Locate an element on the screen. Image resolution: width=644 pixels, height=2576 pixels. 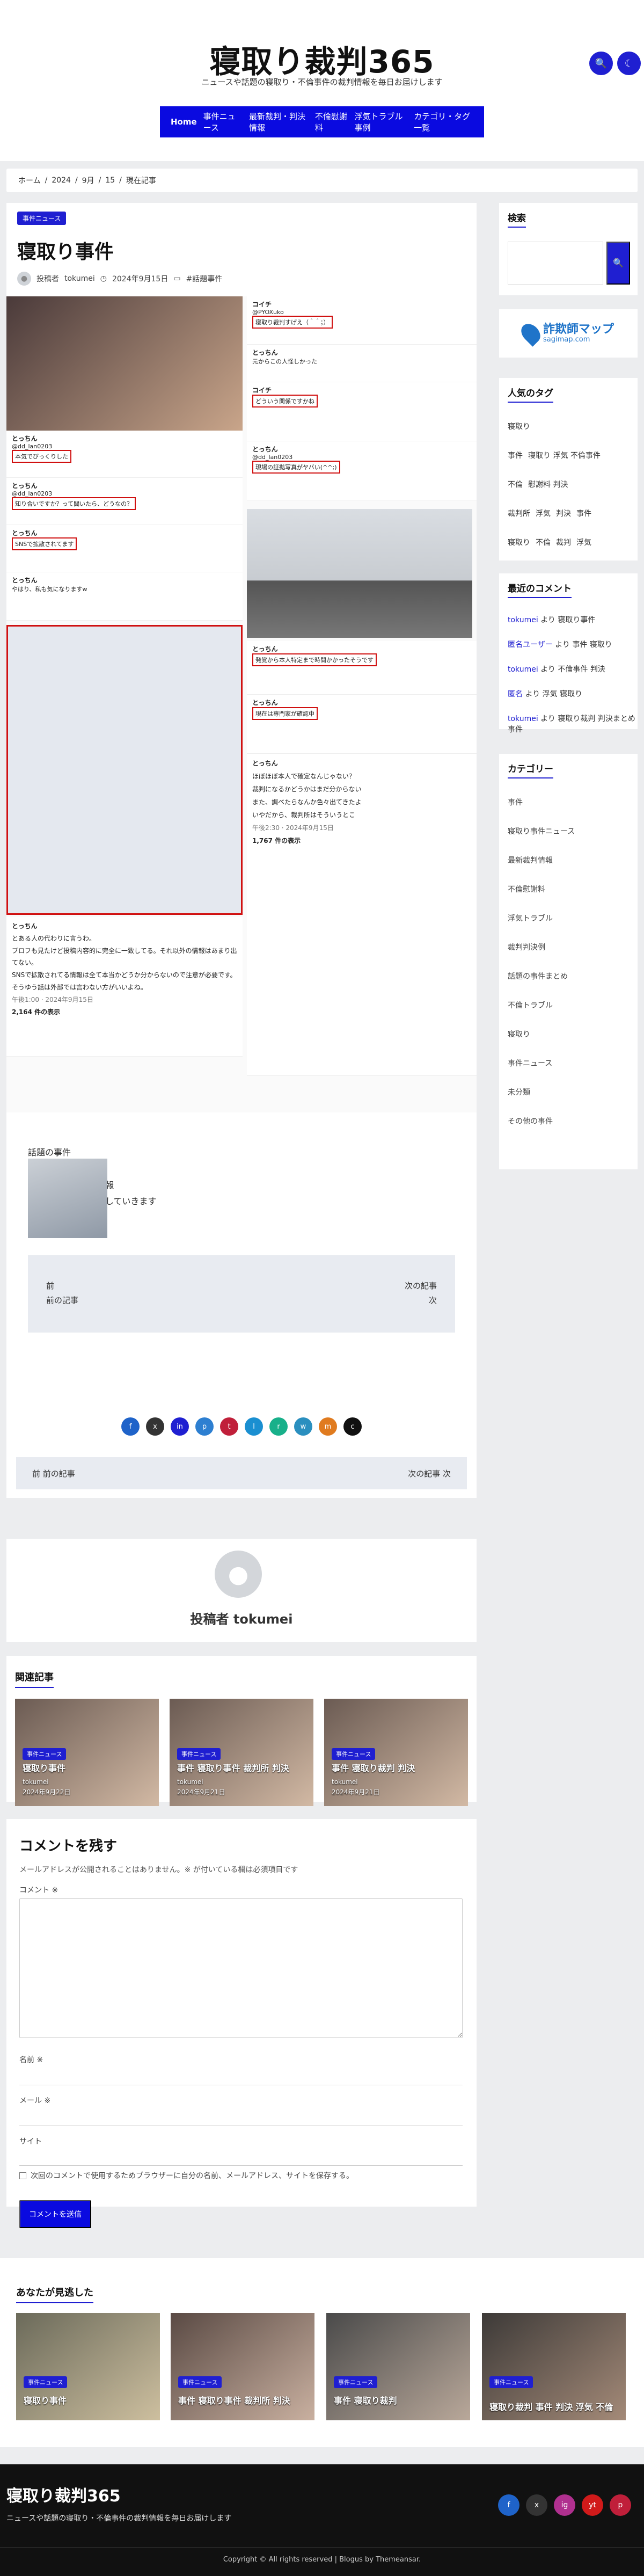
category-link: 話題の事件まとめ is located at coordinates (538, 976).